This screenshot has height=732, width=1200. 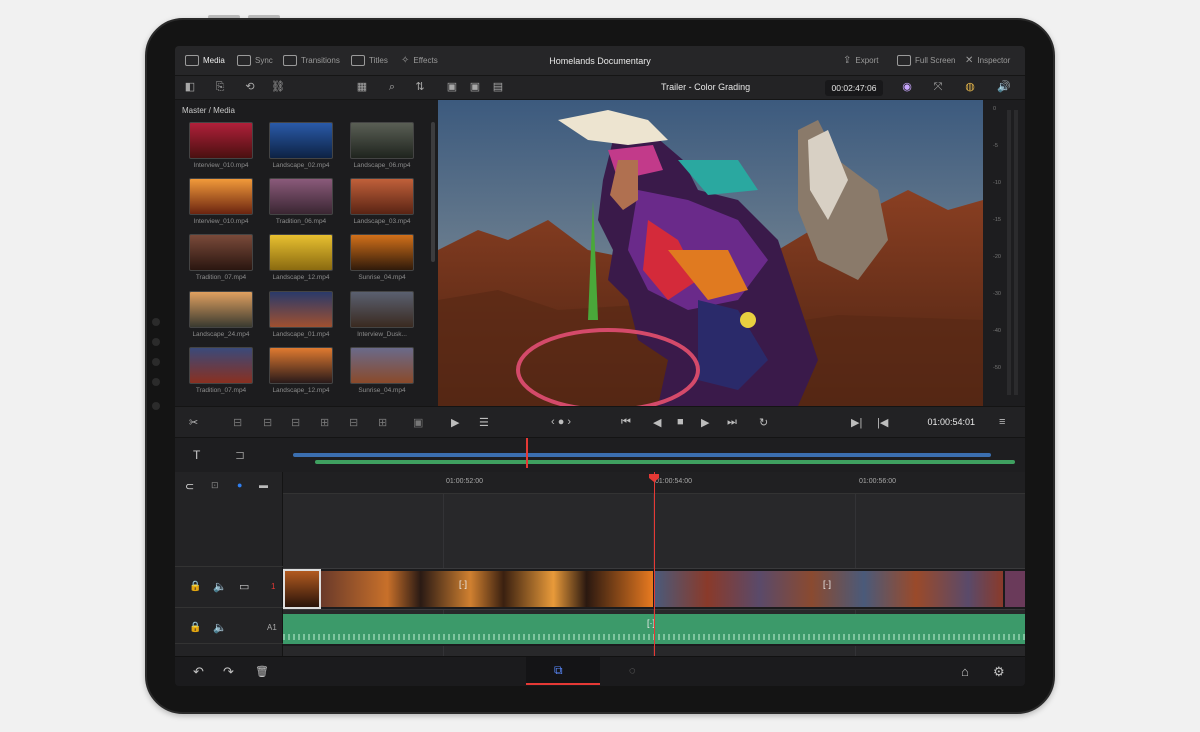 I want to click on ruler-timecode: 01:00:56:00, so click(x=877, y=481).